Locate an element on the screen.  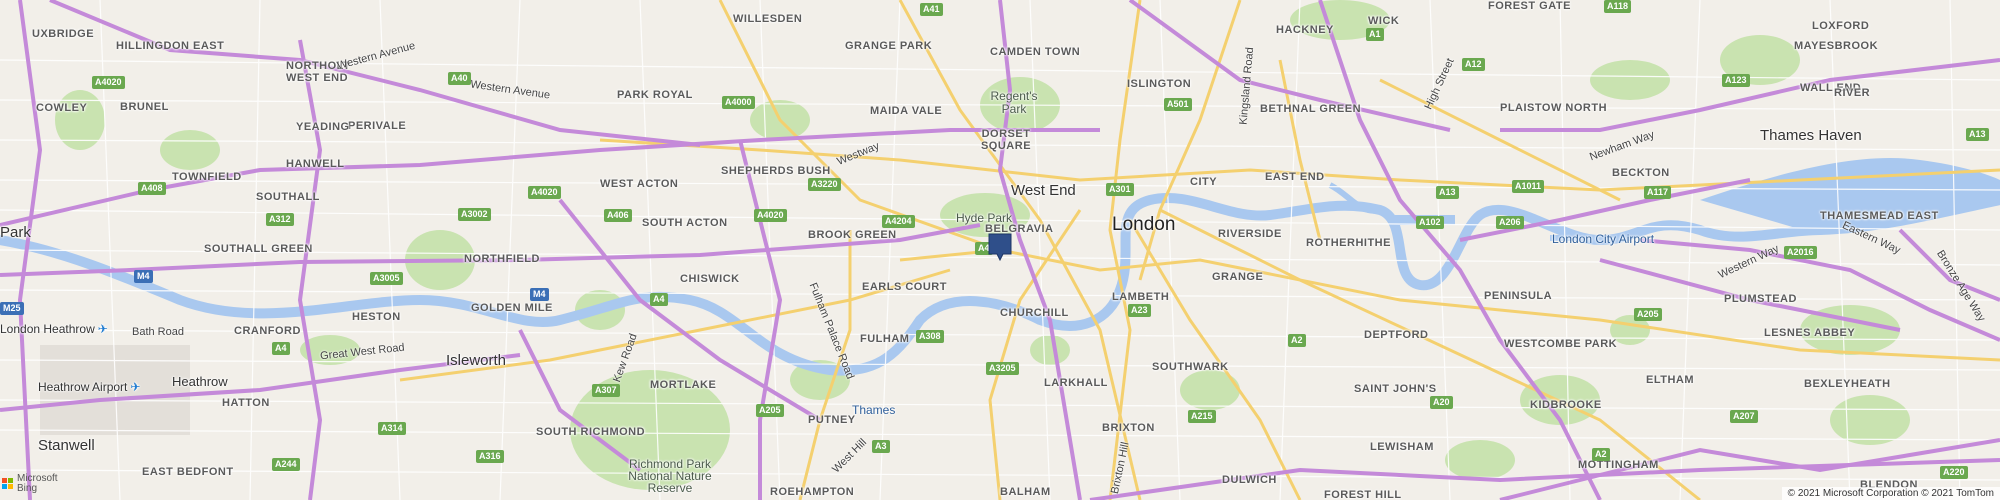
shield-a4020: A4020 is located at coordinates (108, 82).